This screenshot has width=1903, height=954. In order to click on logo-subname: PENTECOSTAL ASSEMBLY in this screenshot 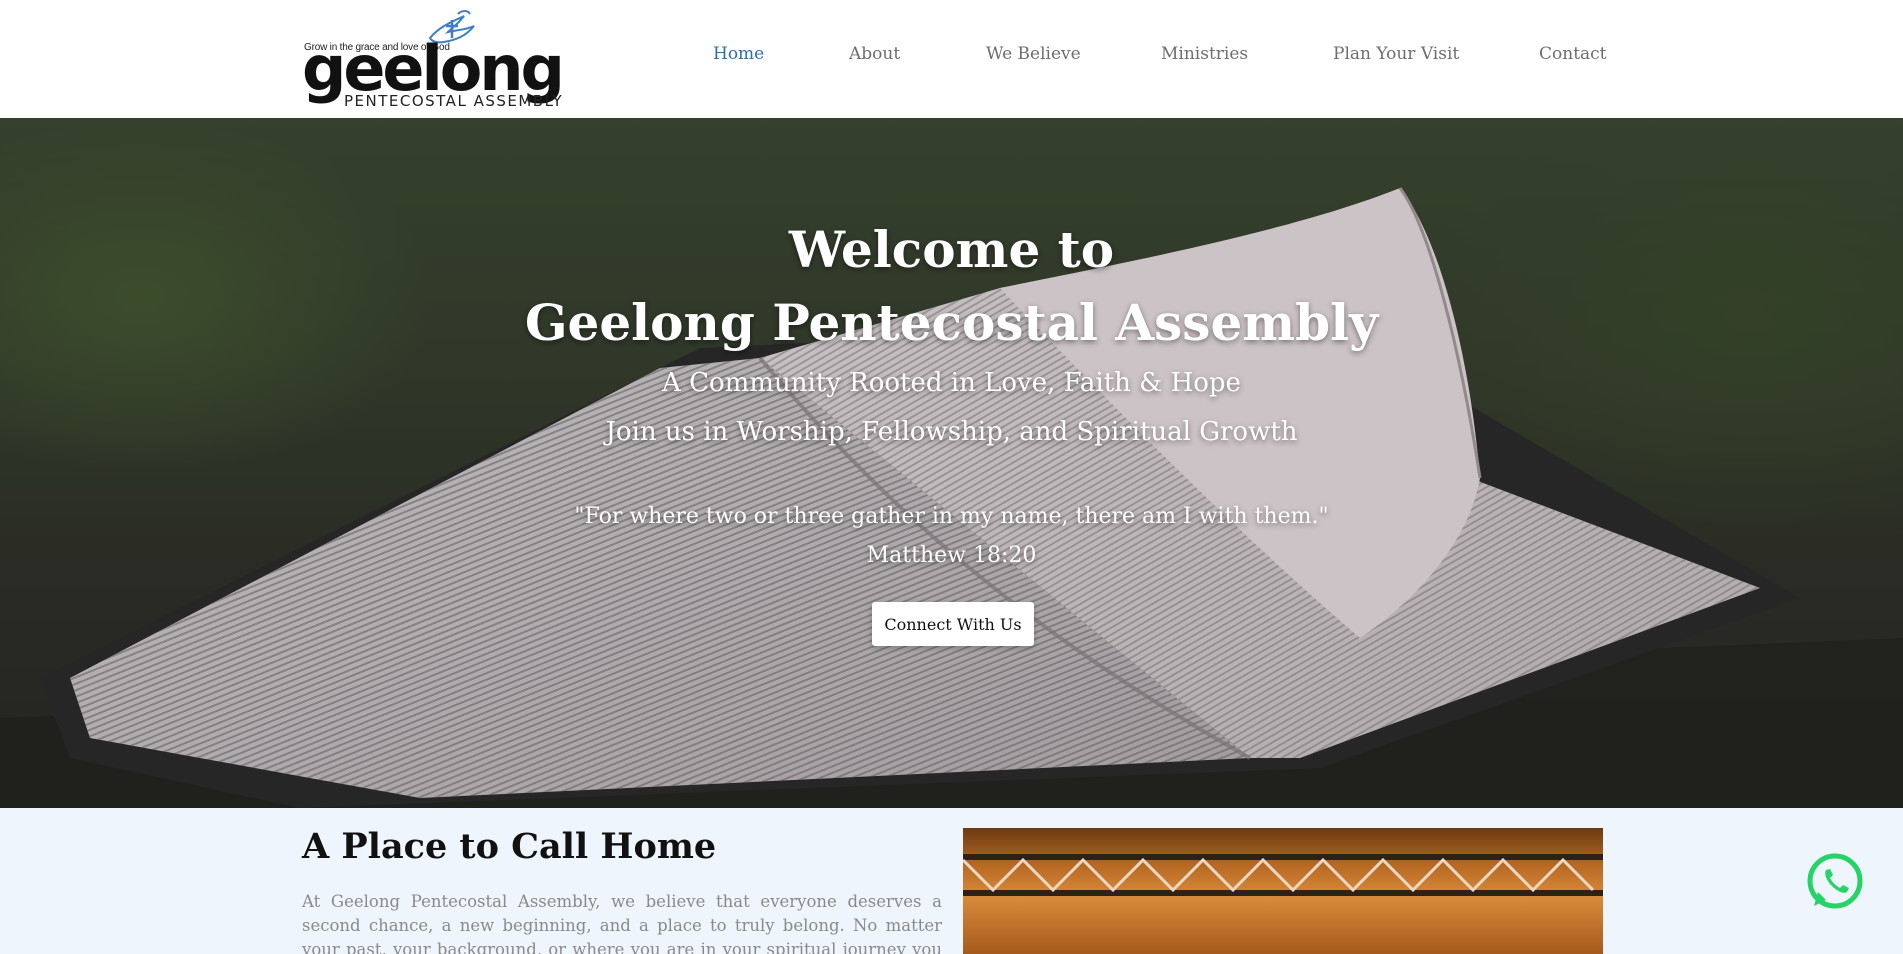, I will do `click(454, 101)`.